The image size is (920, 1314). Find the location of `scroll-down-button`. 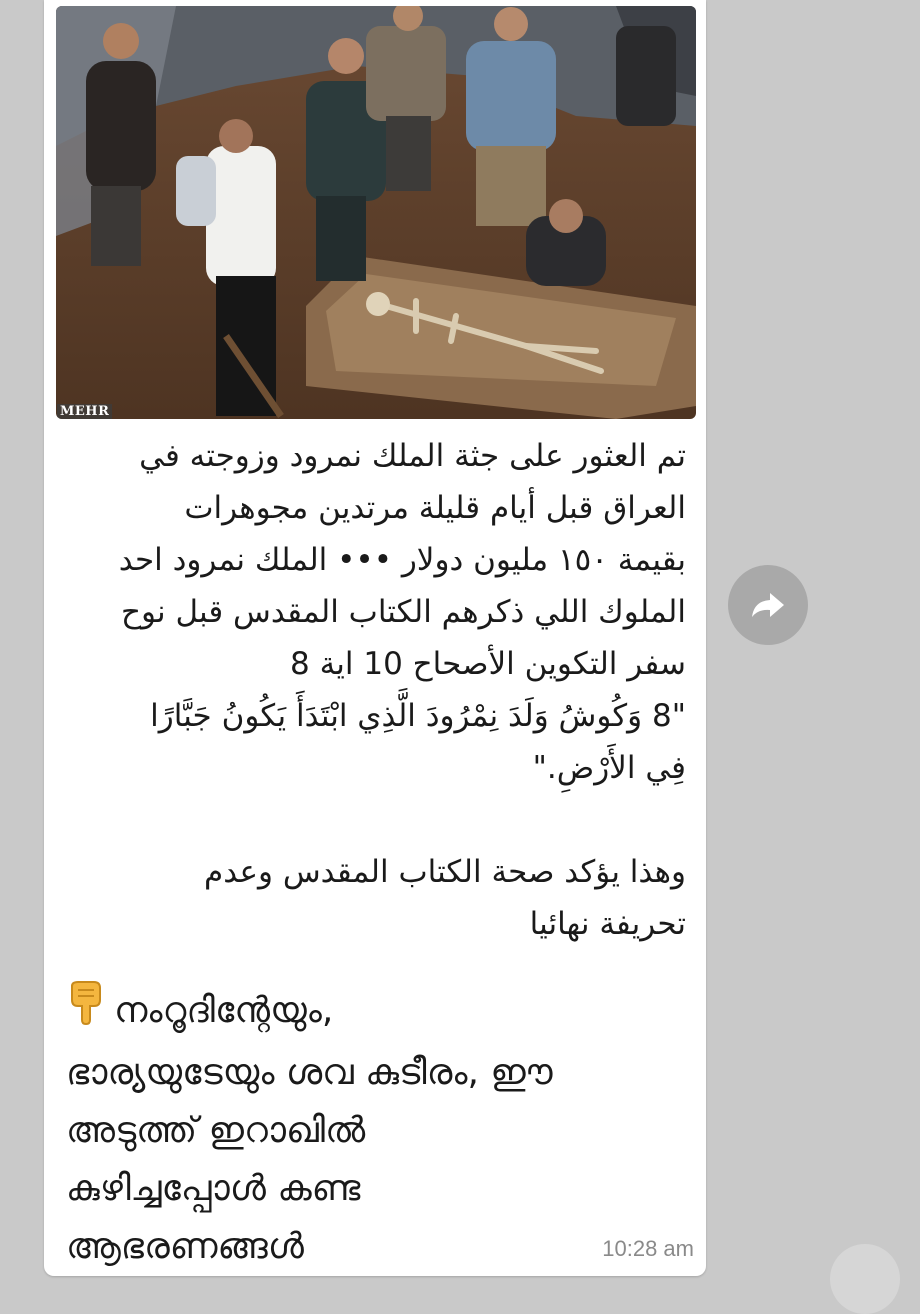

scroll-down-button is located at coordinates (865, 1279).